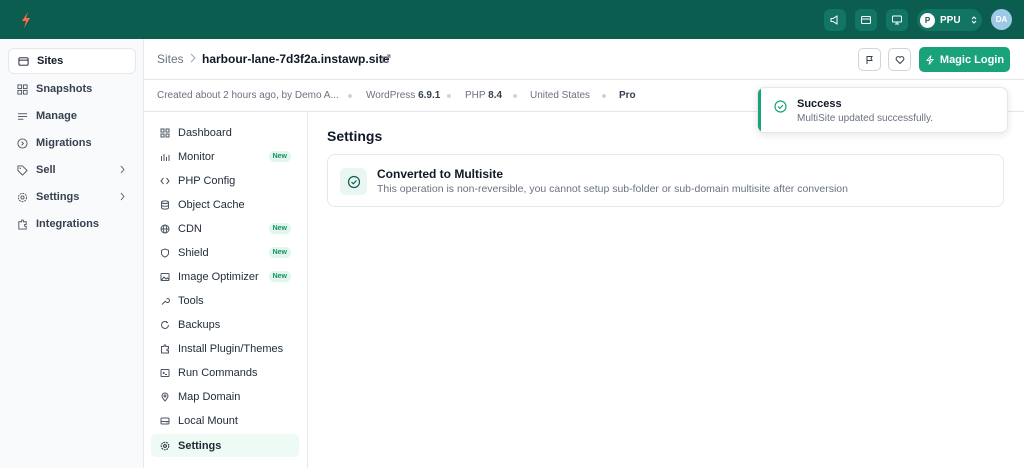 This screenshot has width=1024, height=468. Describe the element at coordinates (225, 228) in the screenshot. I see `subnav-item-cdn: CDN New` at that location.